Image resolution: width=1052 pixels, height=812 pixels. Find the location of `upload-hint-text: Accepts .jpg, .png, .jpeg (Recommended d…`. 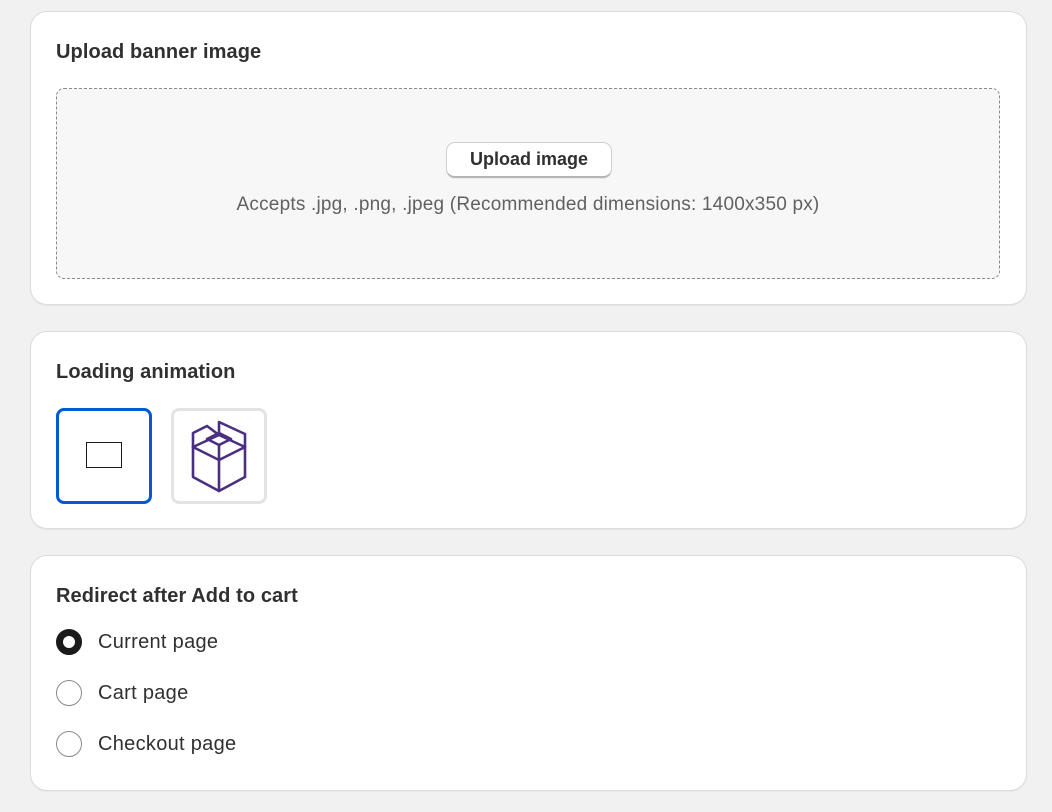

upload-hint-text: Accepts .jpg, .png, .jpeg (Recommended d… is located at coordinates (528, 204).